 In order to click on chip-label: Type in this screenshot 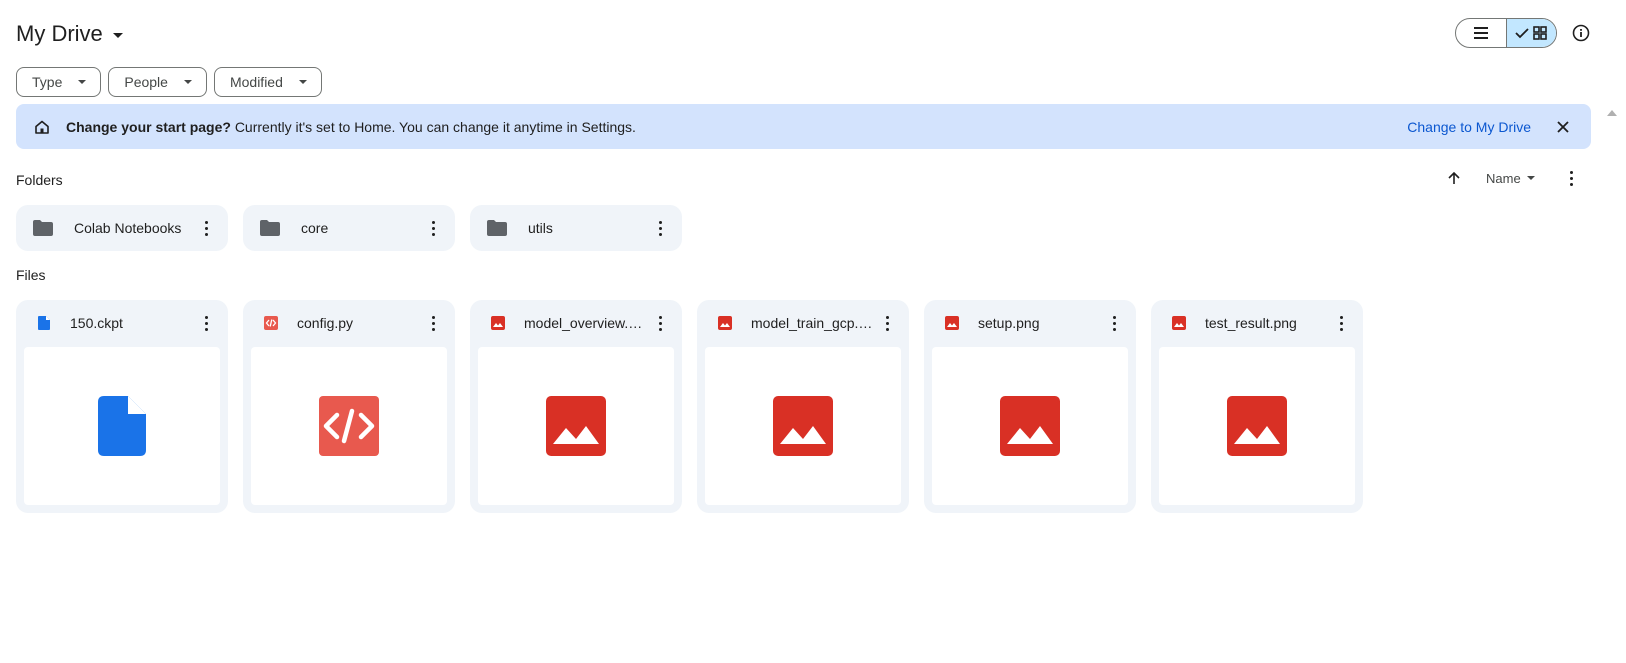, I will do `click(47, 82)`.